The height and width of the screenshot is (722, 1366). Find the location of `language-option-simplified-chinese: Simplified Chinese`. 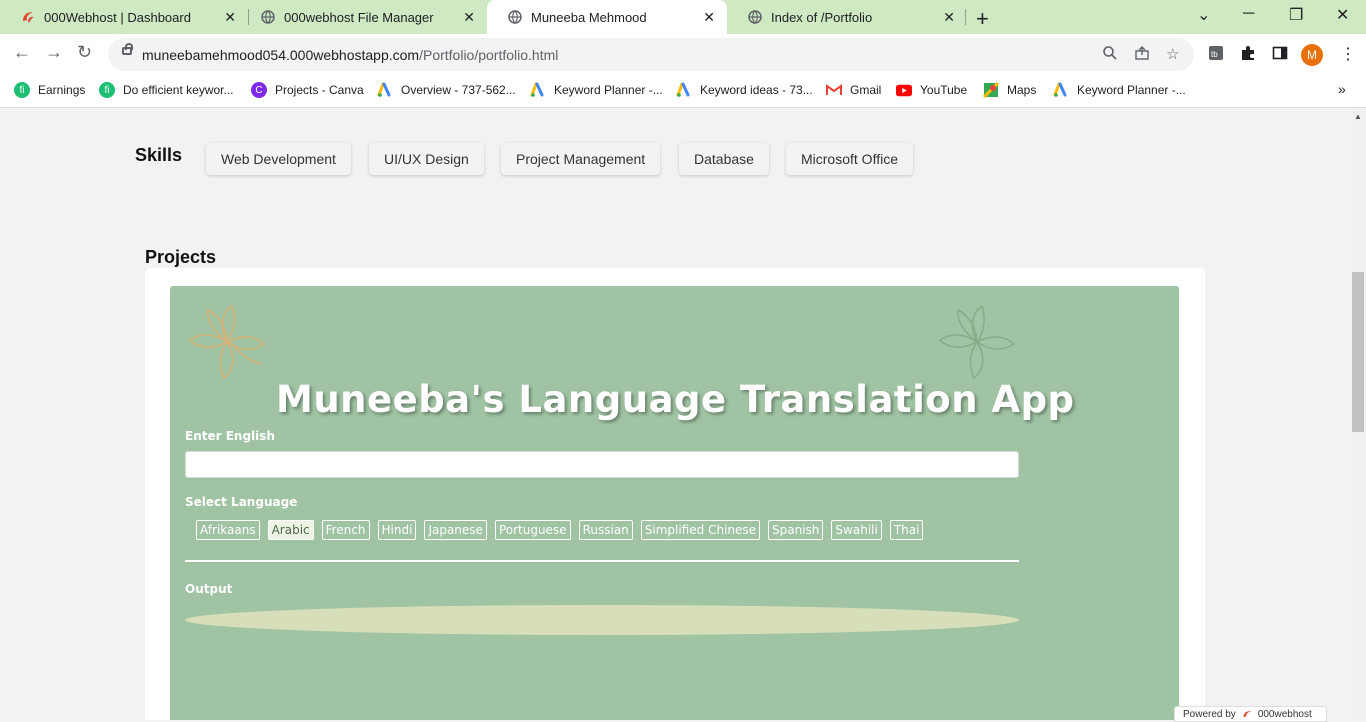

language-option-simplified-chinese: Simplified Chinese is located at coordinates (700, 530).